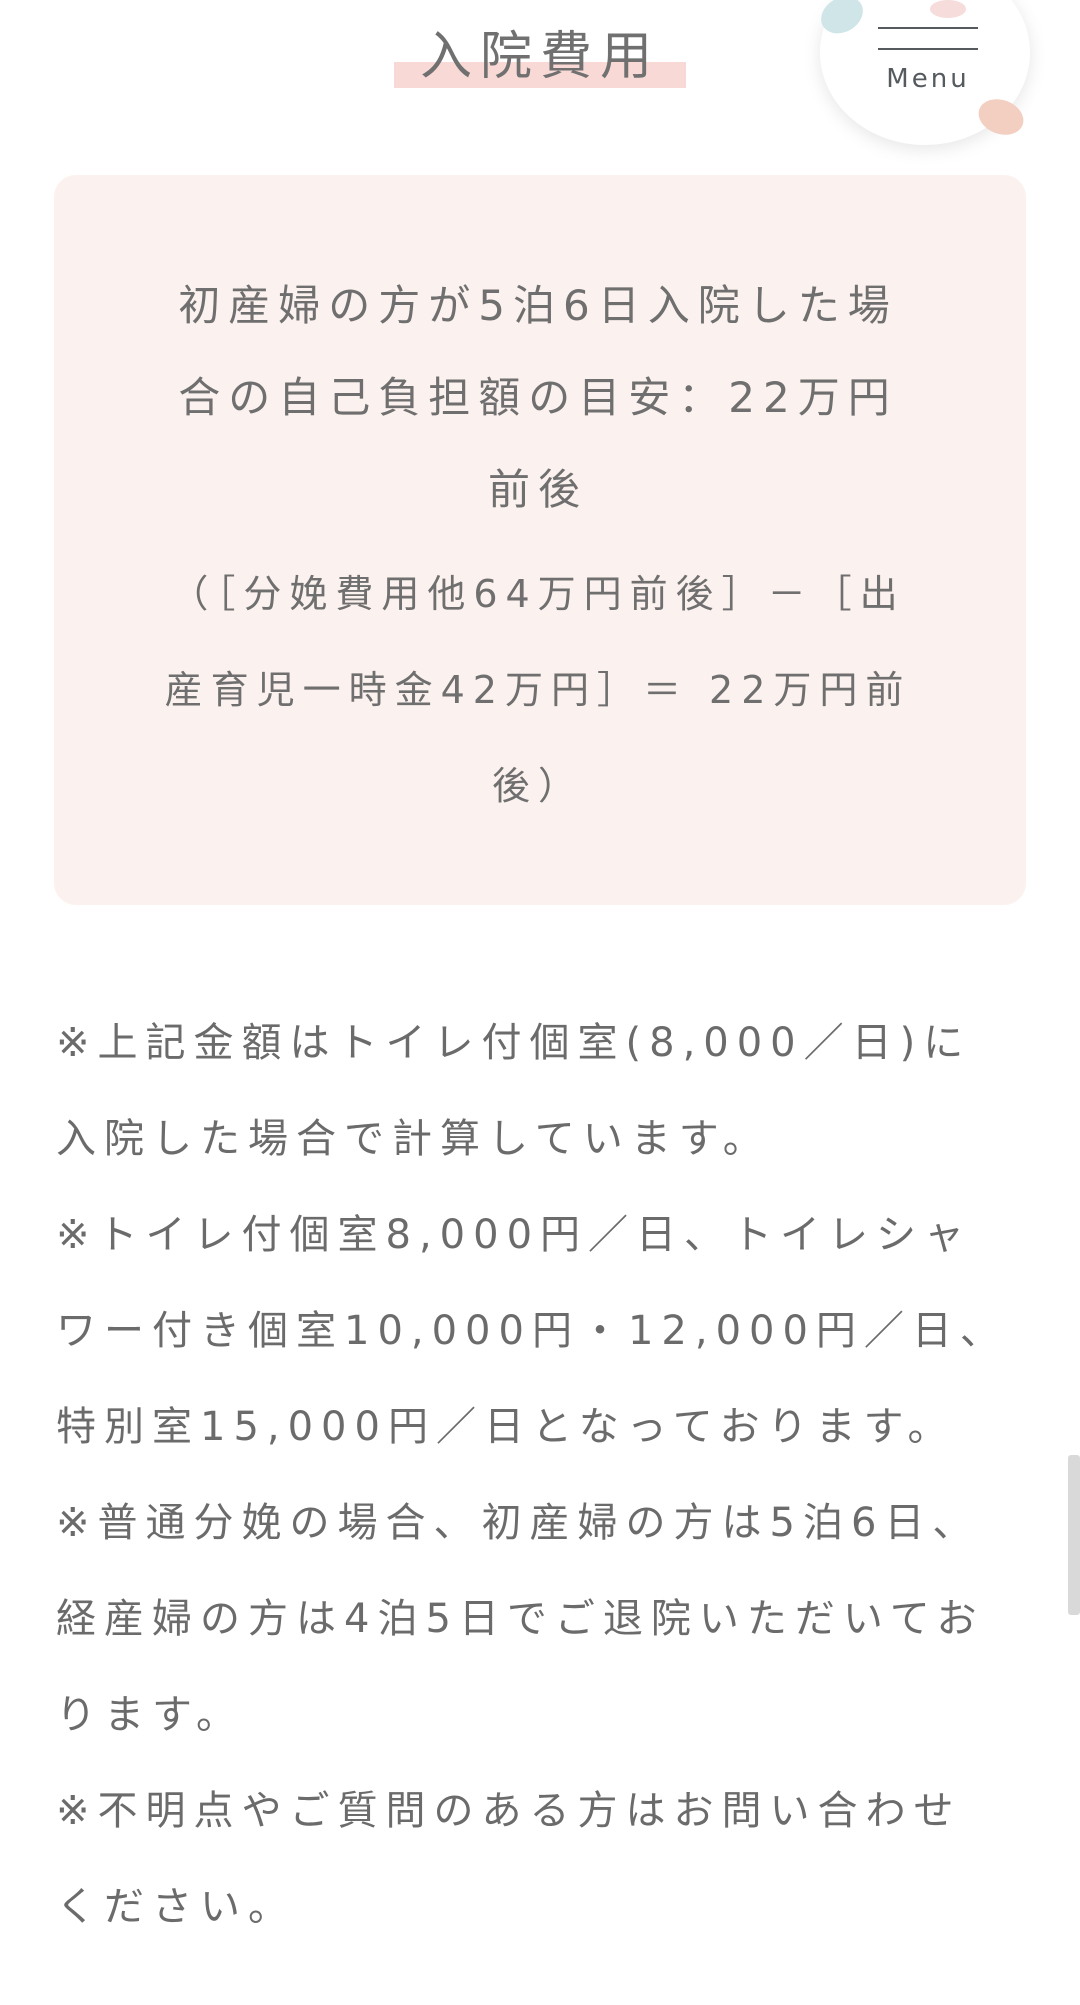 This screenshot has width=1080, height=2005. Describe the element at coordinates (150, 1715) in the screenshot. I see `note-line: ります。` at that location.